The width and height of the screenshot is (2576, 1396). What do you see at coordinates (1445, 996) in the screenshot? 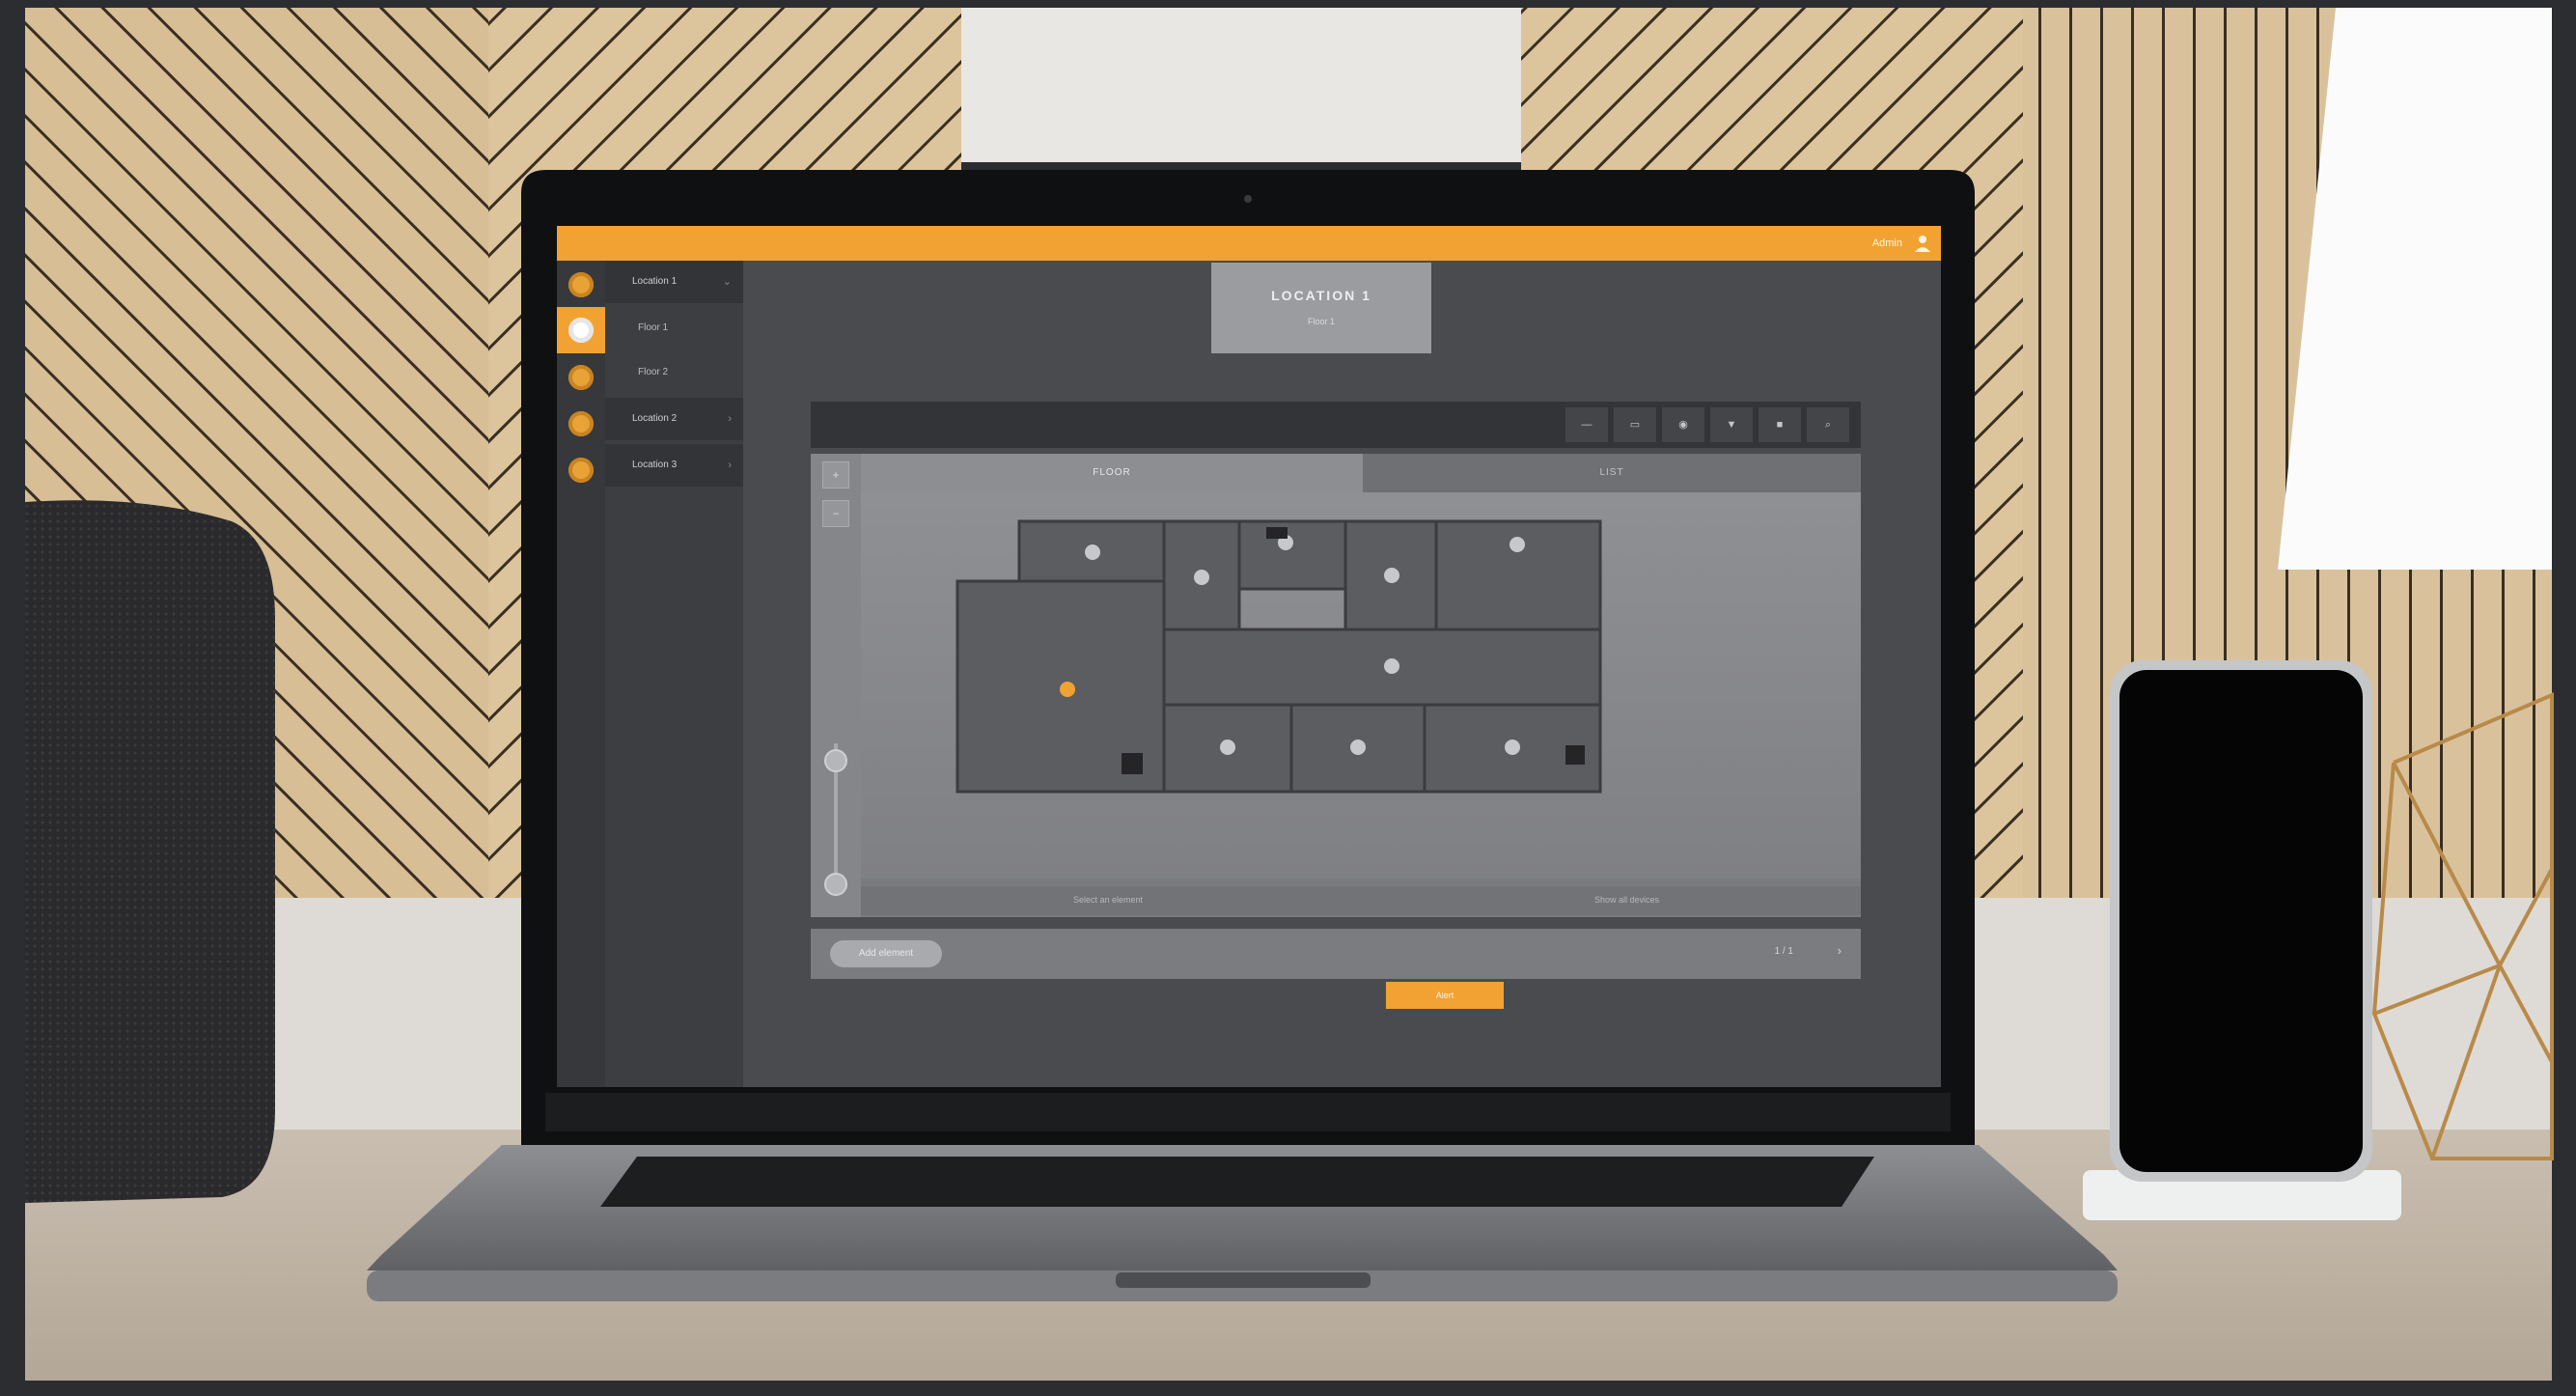
I see `alert-badge: Alert` at bounding box center [1445, 996].